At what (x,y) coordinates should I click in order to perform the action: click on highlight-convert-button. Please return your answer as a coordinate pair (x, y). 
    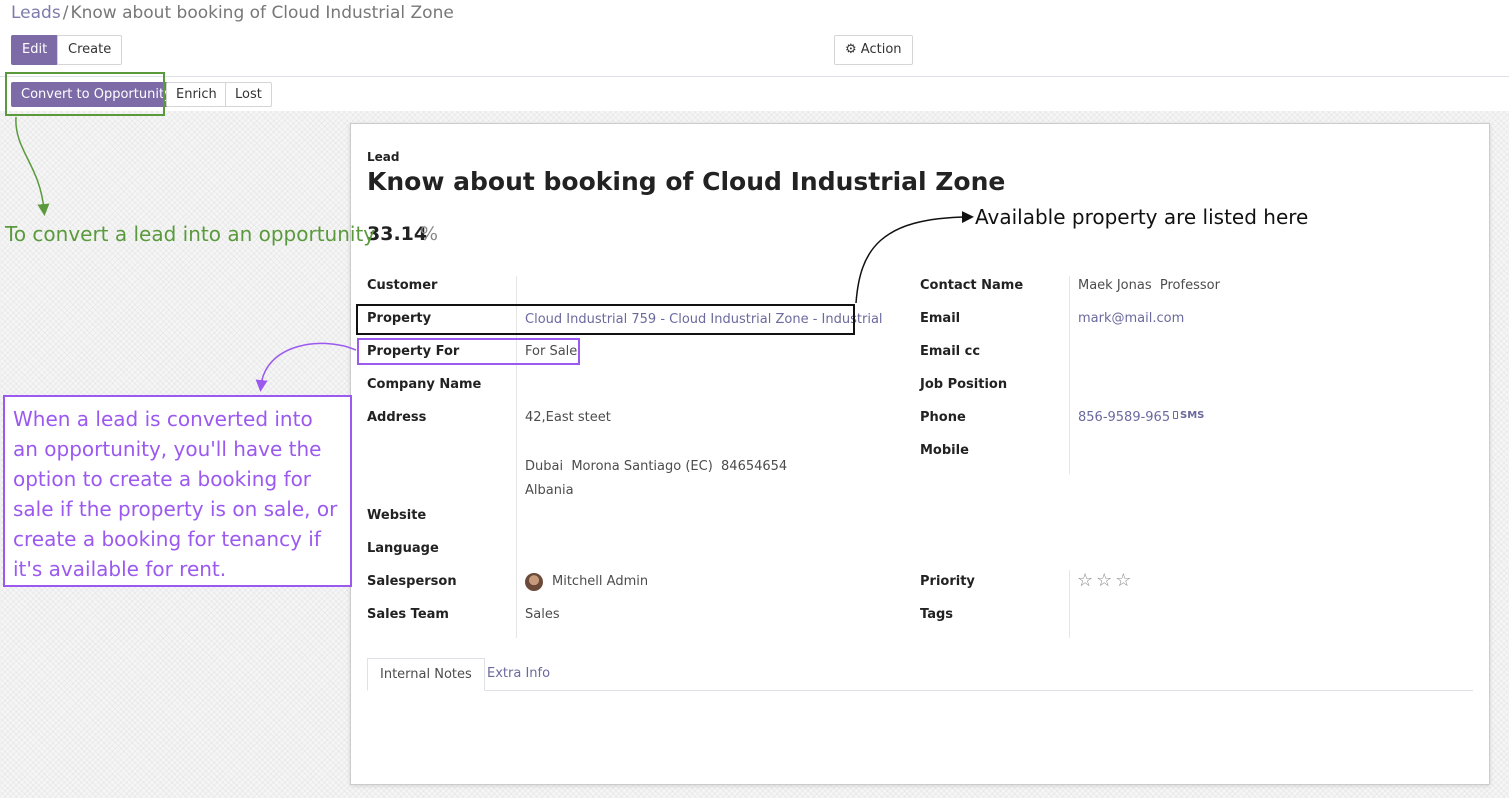
    Looking at the image, I should click on (85, 94).